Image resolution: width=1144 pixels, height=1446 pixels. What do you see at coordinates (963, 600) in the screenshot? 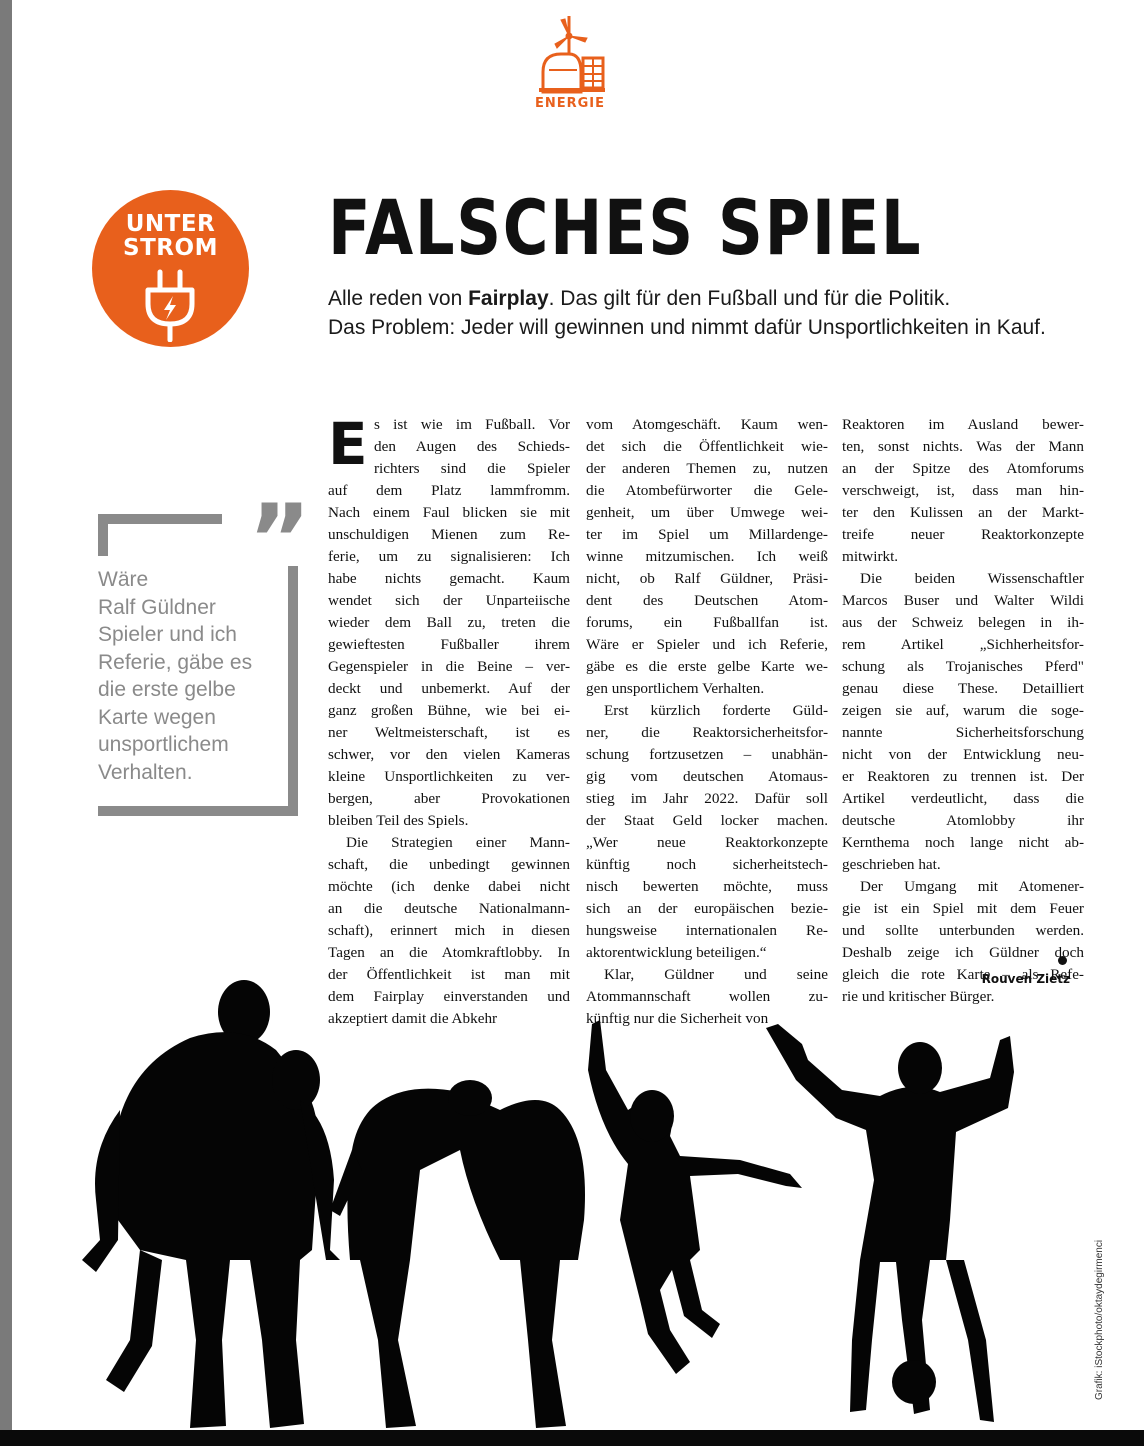
I see `article-line: Marcos Buser und Walter Wildi` at bounding box center [963, 600].